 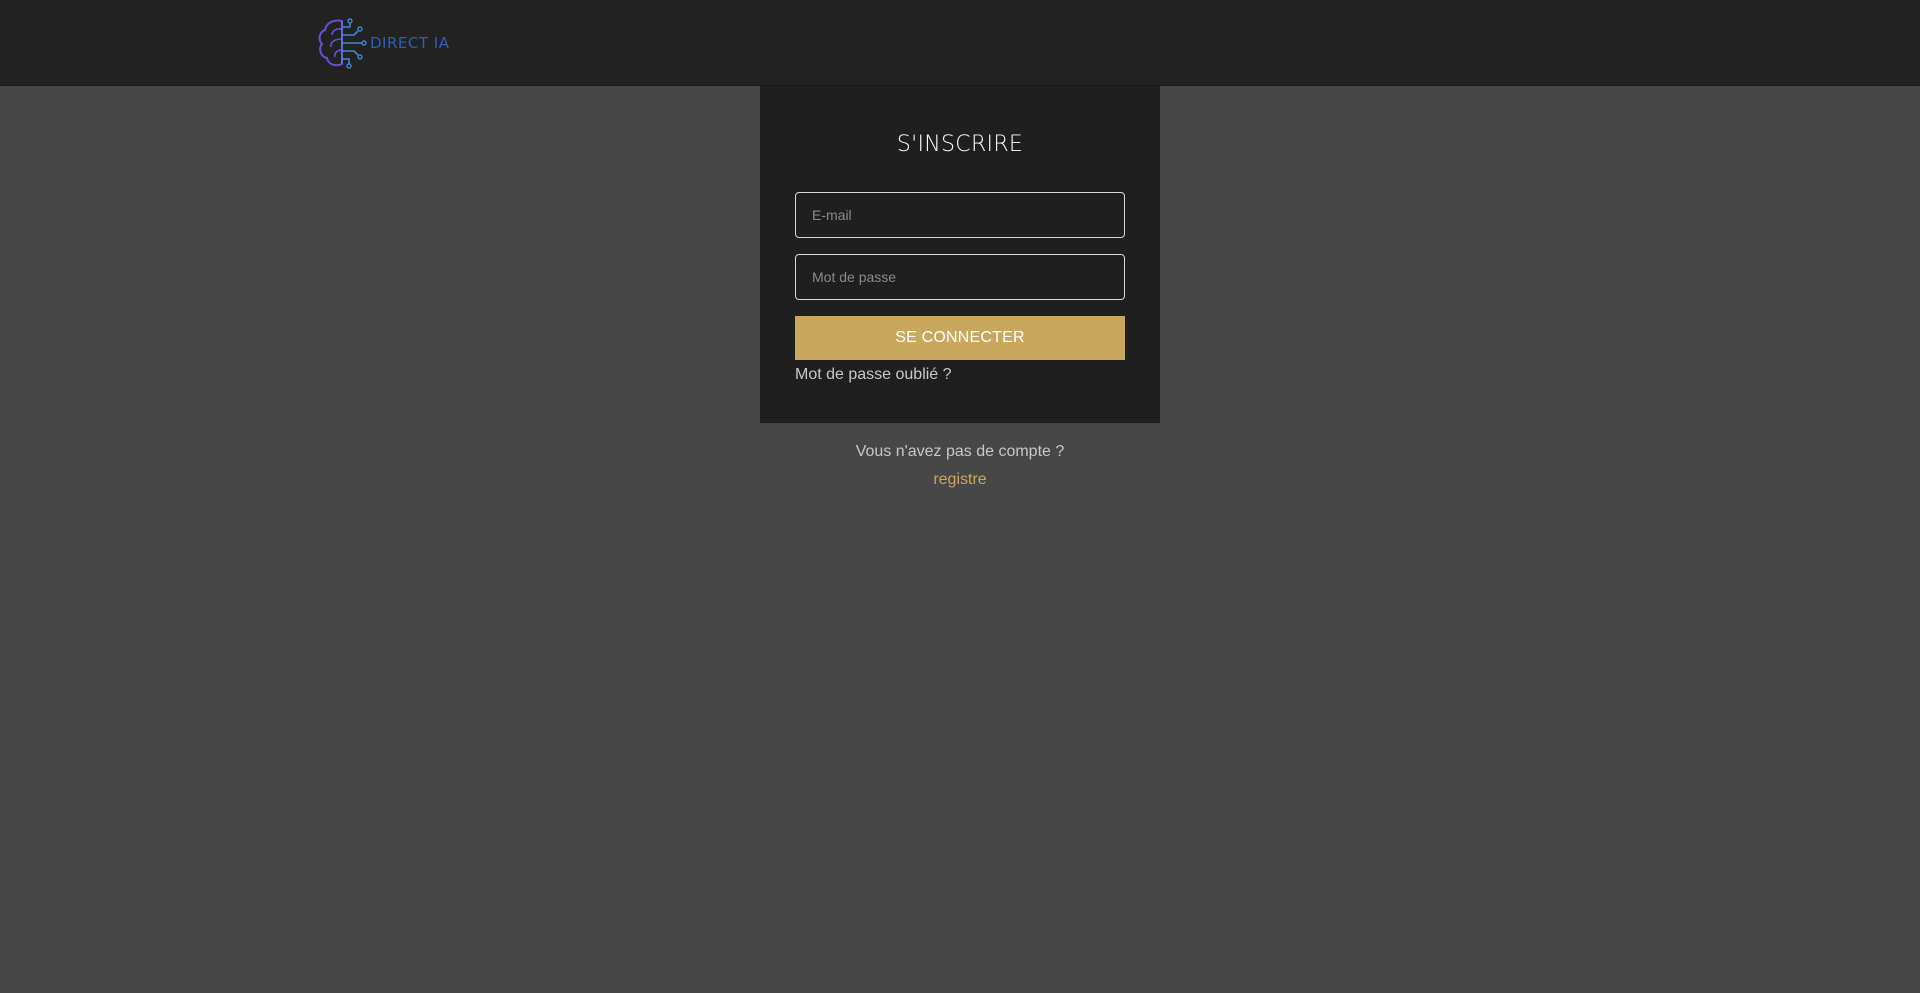 I want to click on logo-link: DIRECT IA, so click(x=381, y=43).